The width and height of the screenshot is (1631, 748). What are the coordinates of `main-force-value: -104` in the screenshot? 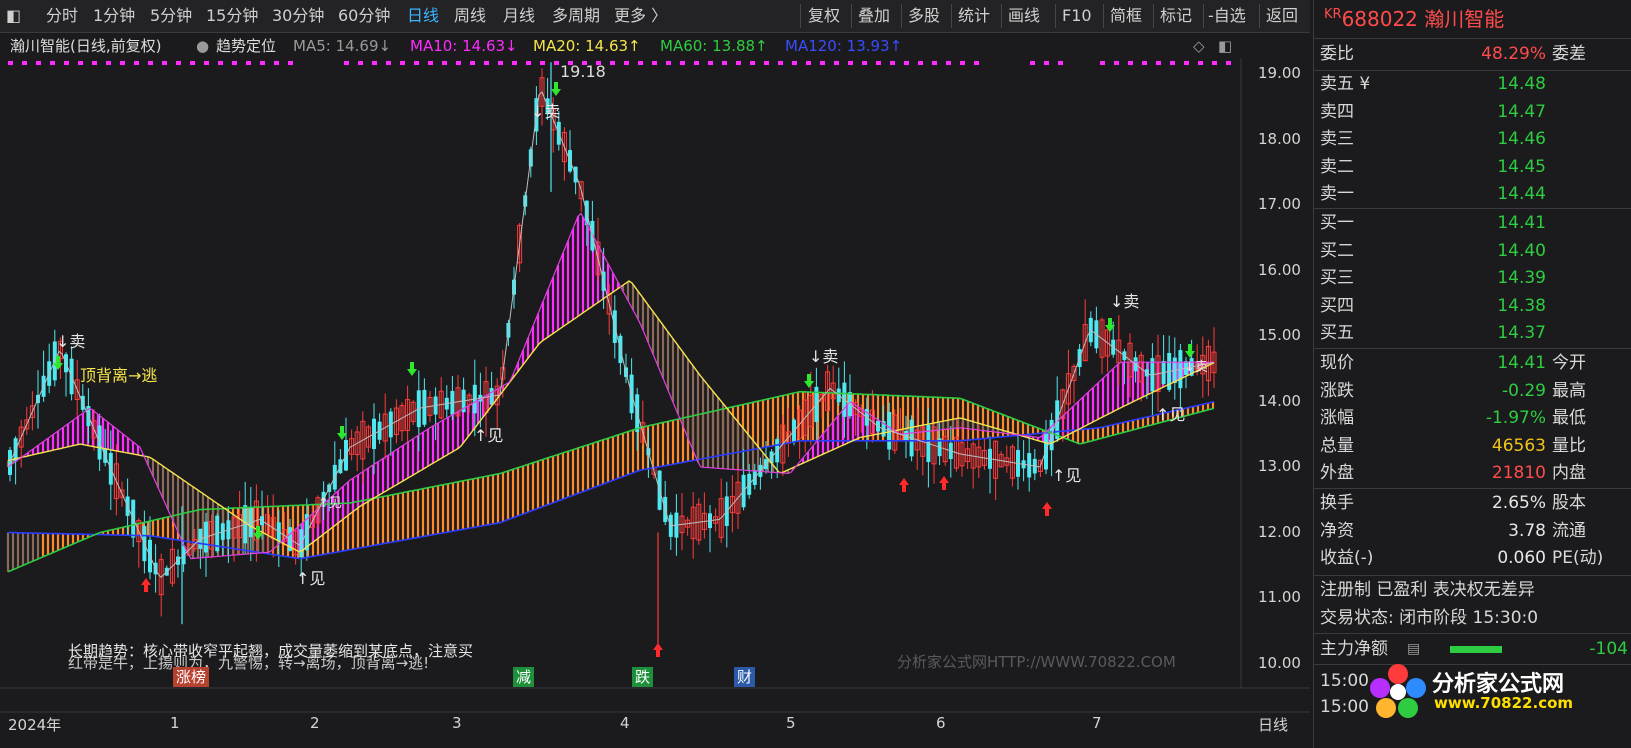 It's located at (1608, 649).